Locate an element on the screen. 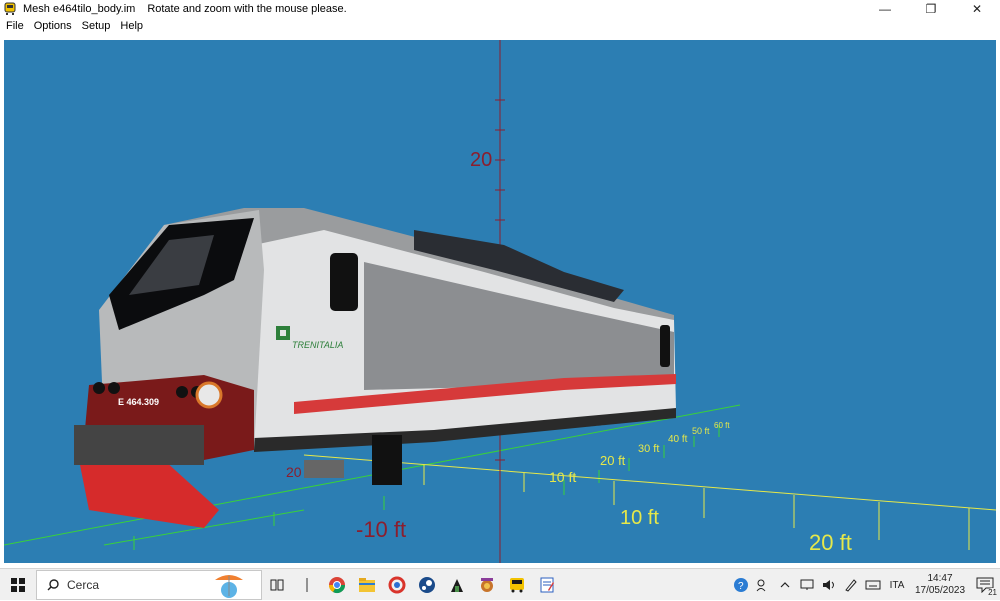  window-controls: — ❐ ✕ is located at coordinates (931, 9).